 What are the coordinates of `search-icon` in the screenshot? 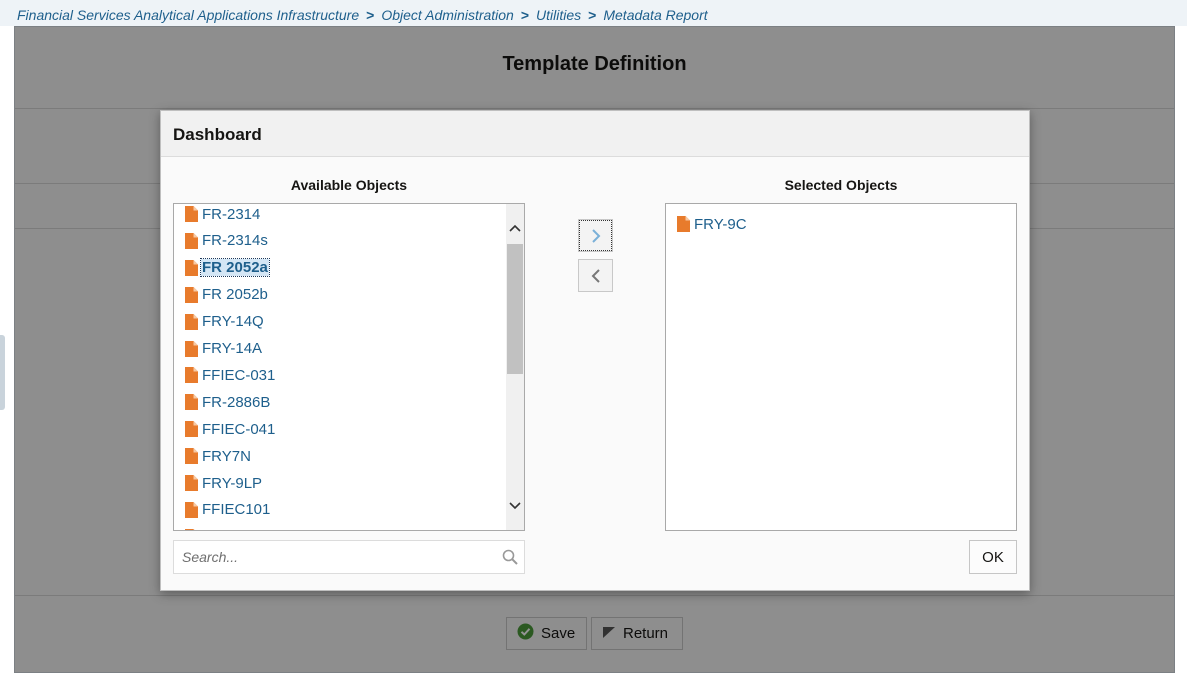 It's located at (510, 557).